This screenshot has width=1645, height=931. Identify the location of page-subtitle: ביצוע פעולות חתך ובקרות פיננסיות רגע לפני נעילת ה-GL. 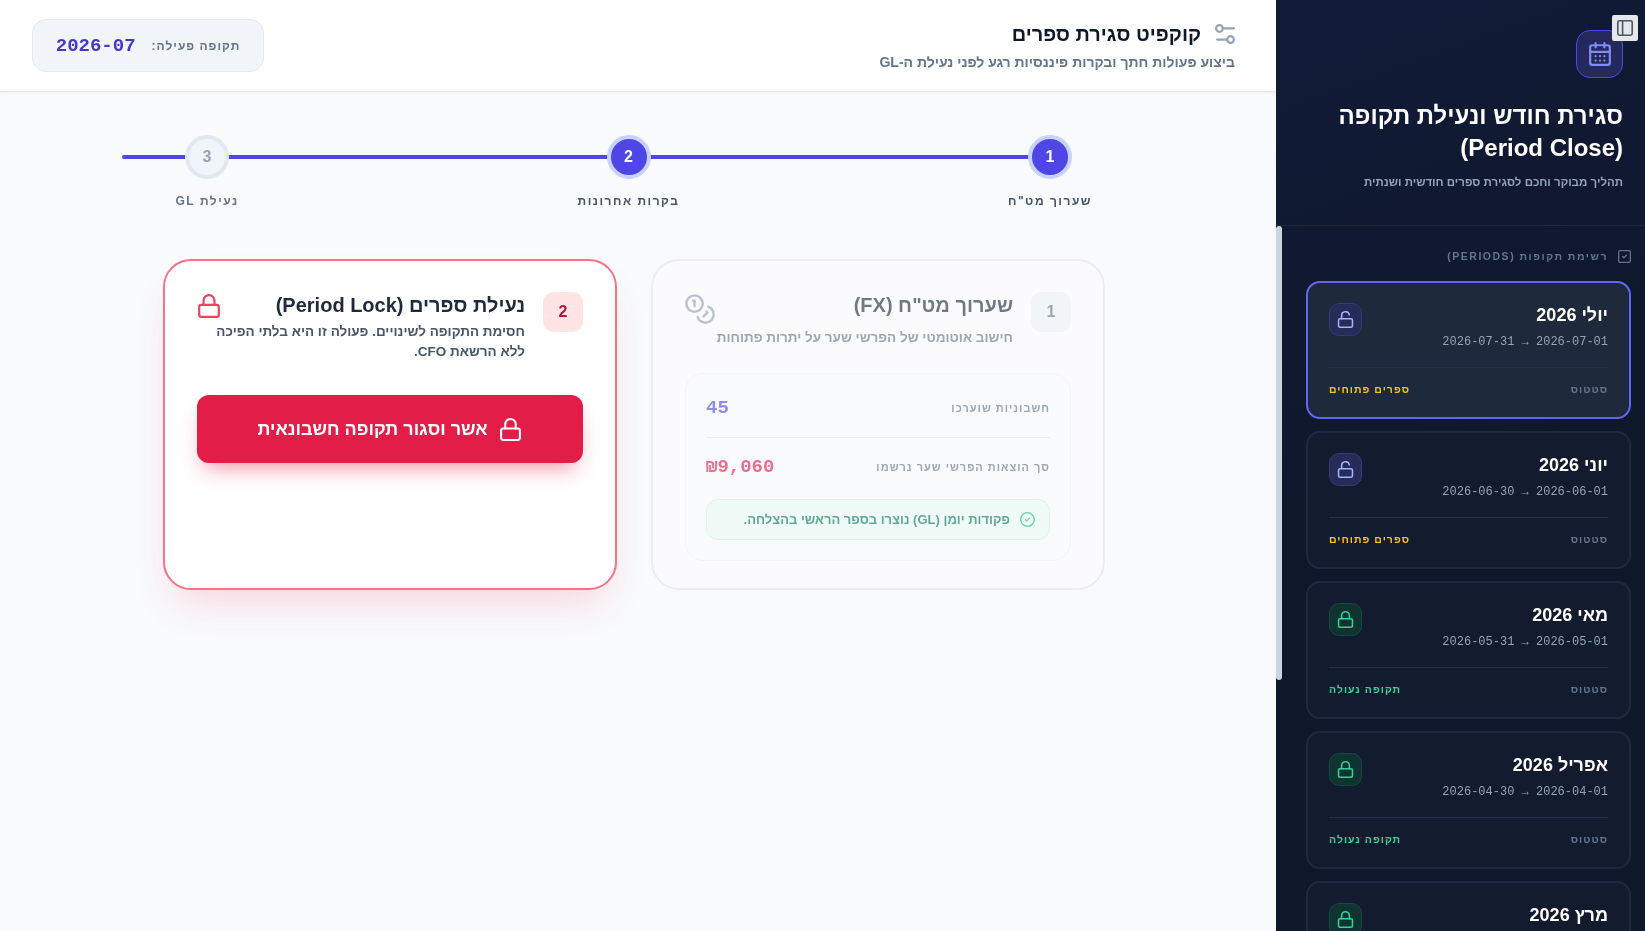
(1057, 61).